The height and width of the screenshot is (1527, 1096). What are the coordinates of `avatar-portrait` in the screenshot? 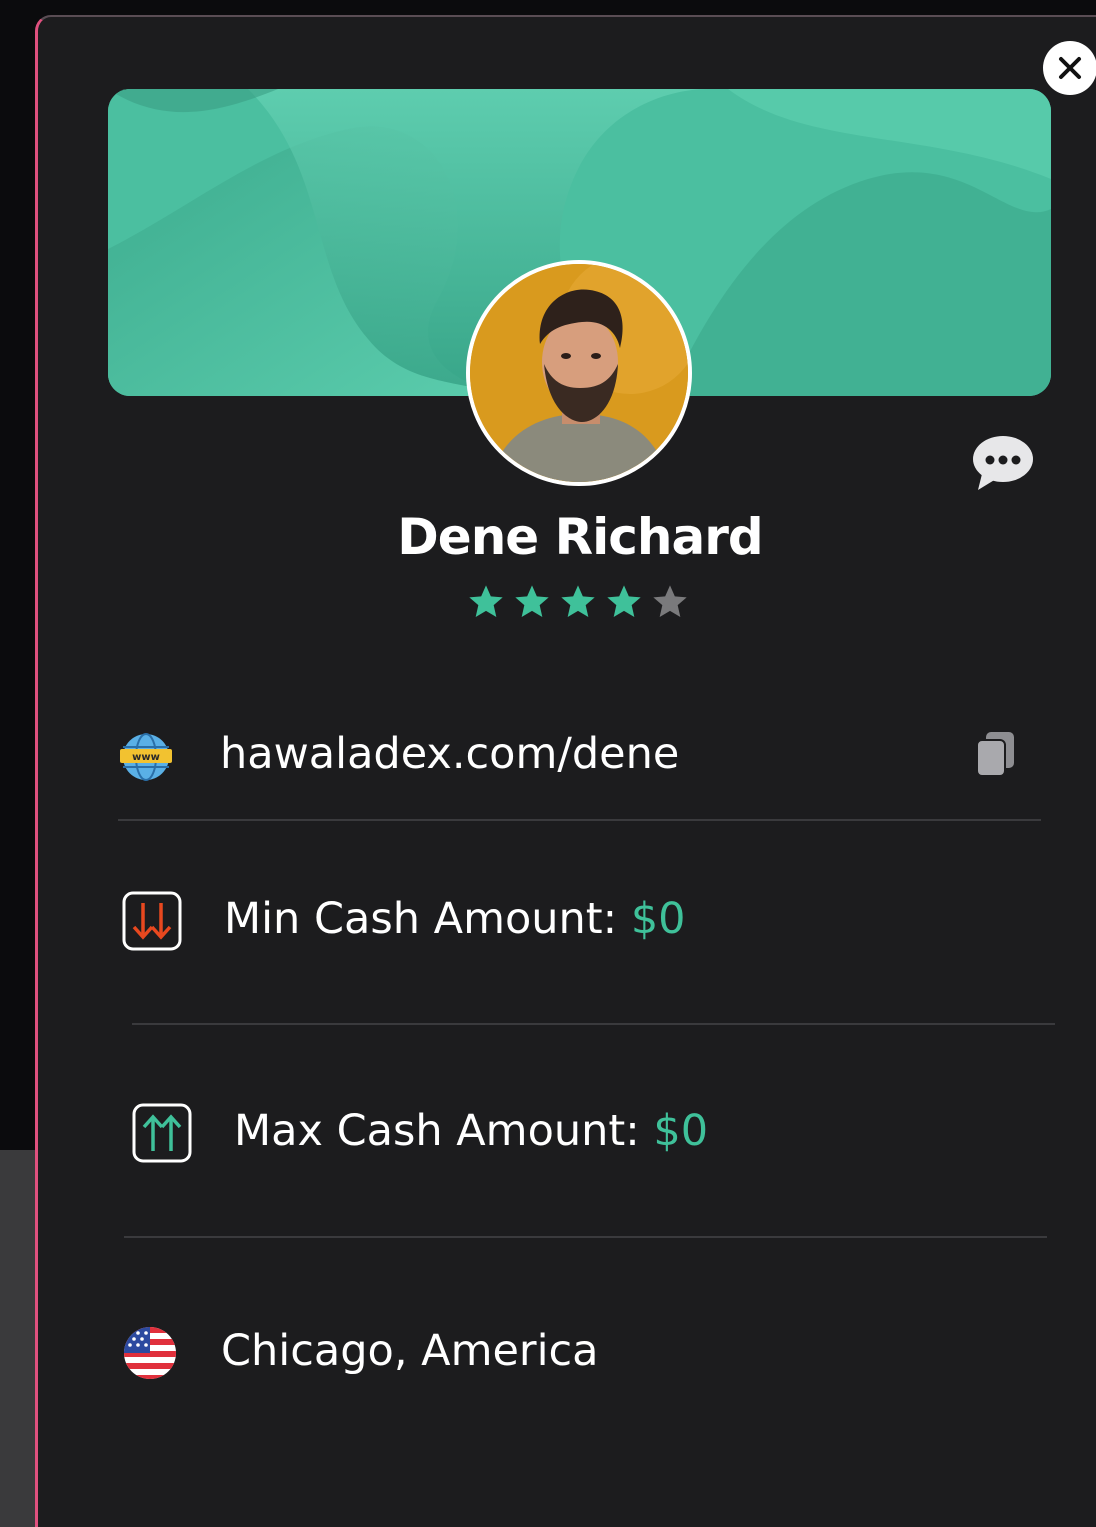 It's located at (579, 373).